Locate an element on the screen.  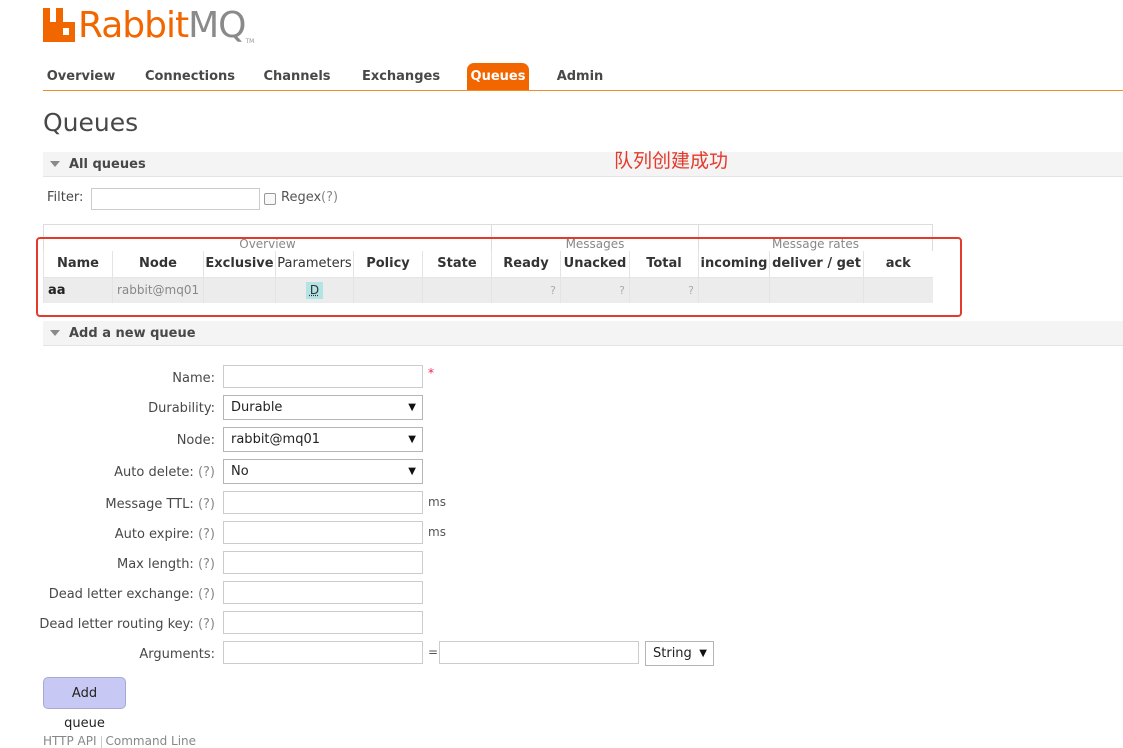
argument-type-select: String ▼ is located at coordinates (679, 653).